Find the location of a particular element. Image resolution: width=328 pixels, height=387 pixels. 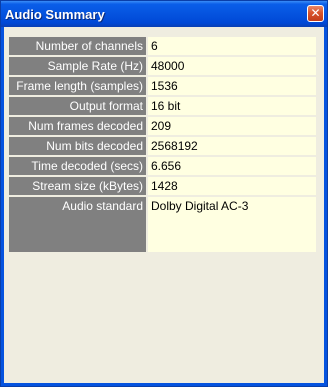

row-label: Time decoded (secs) is located at coordinates (77, 166).